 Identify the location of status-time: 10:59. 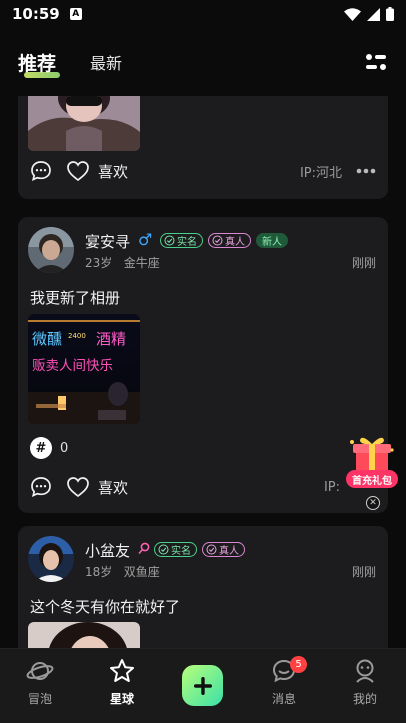
(36, 14).